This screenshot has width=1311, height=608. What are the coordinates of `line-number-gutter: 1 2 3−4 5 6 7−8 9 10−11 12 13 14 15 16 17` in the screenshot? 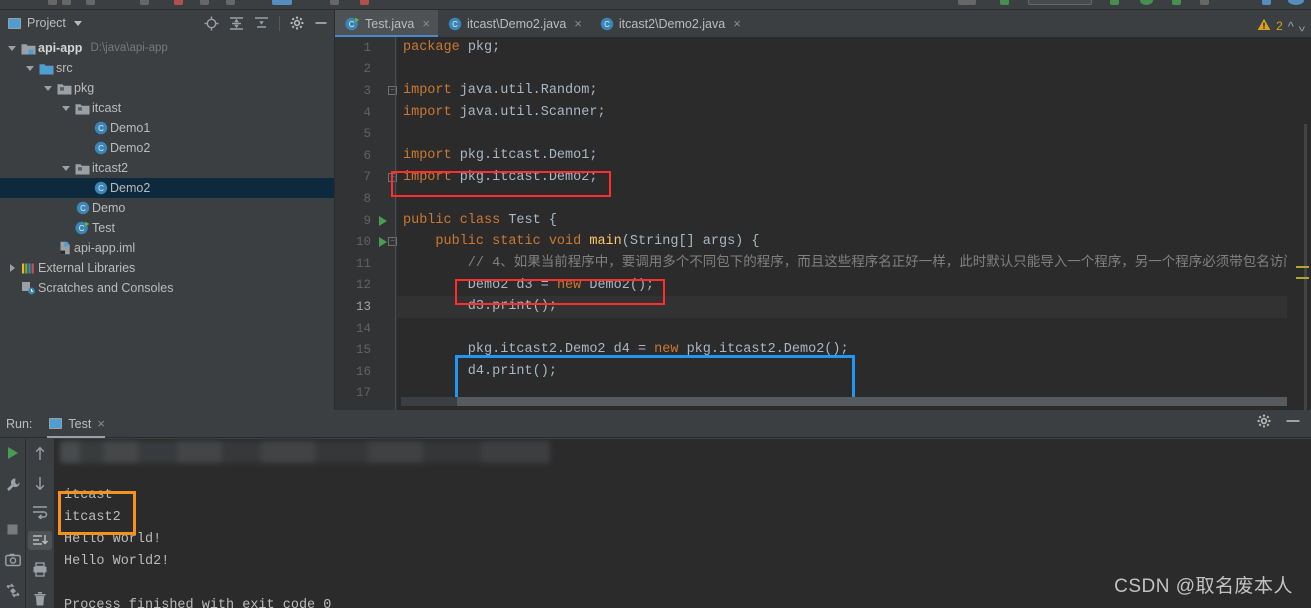 It's located at (366, 223).